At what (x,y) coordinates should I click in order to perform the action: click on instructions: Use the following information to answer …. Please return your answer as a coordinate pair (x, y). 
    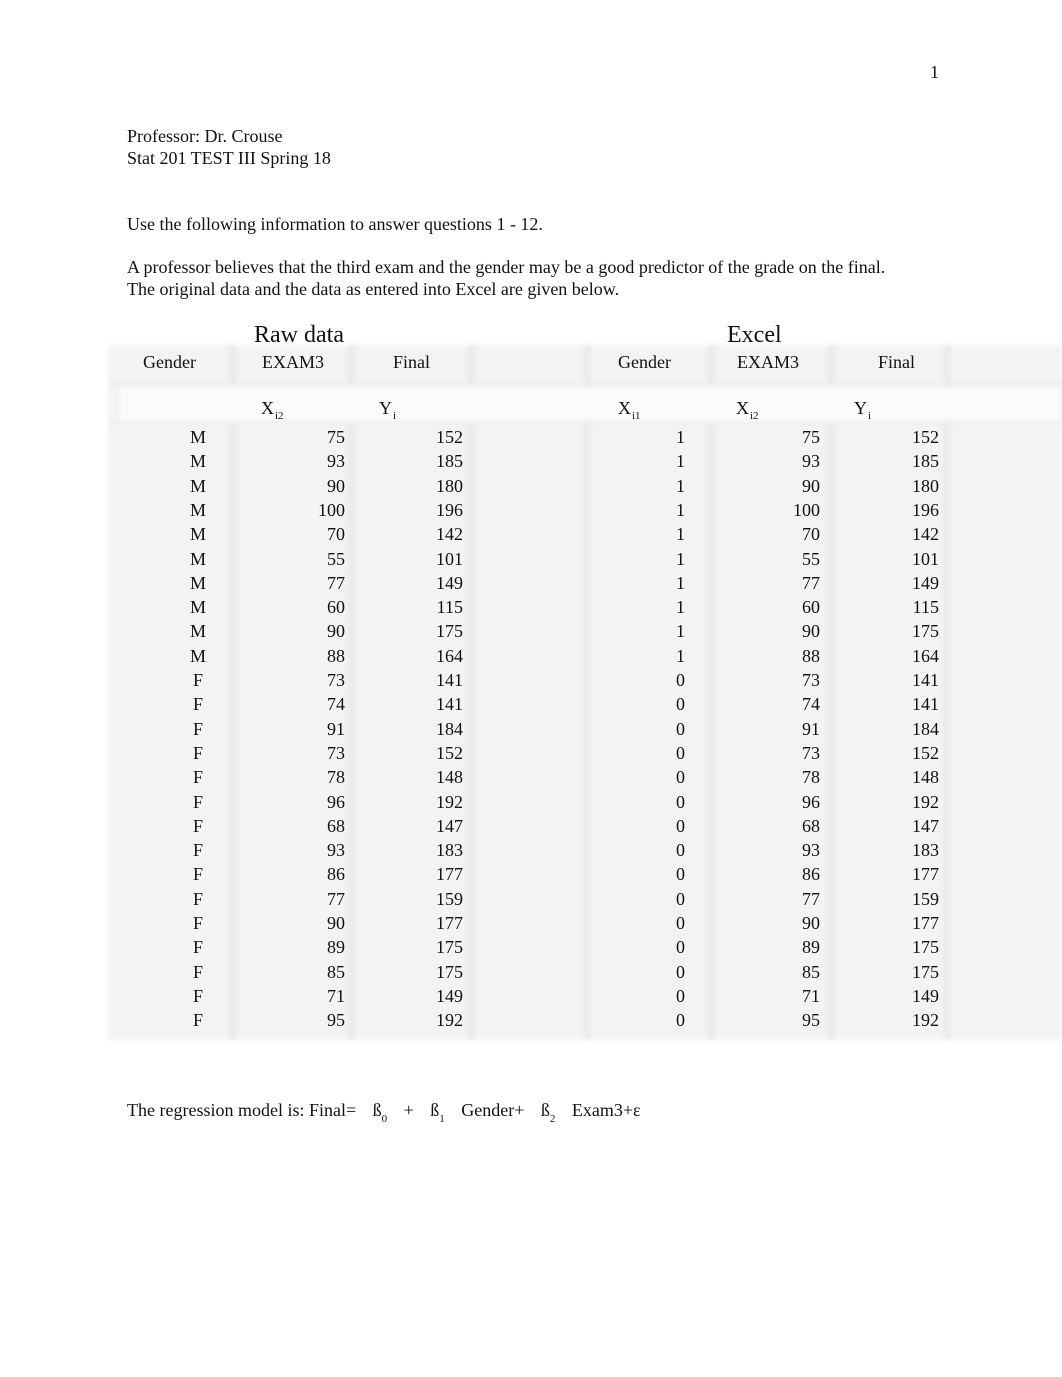
    Looking at the image, I should click on (335, 224).